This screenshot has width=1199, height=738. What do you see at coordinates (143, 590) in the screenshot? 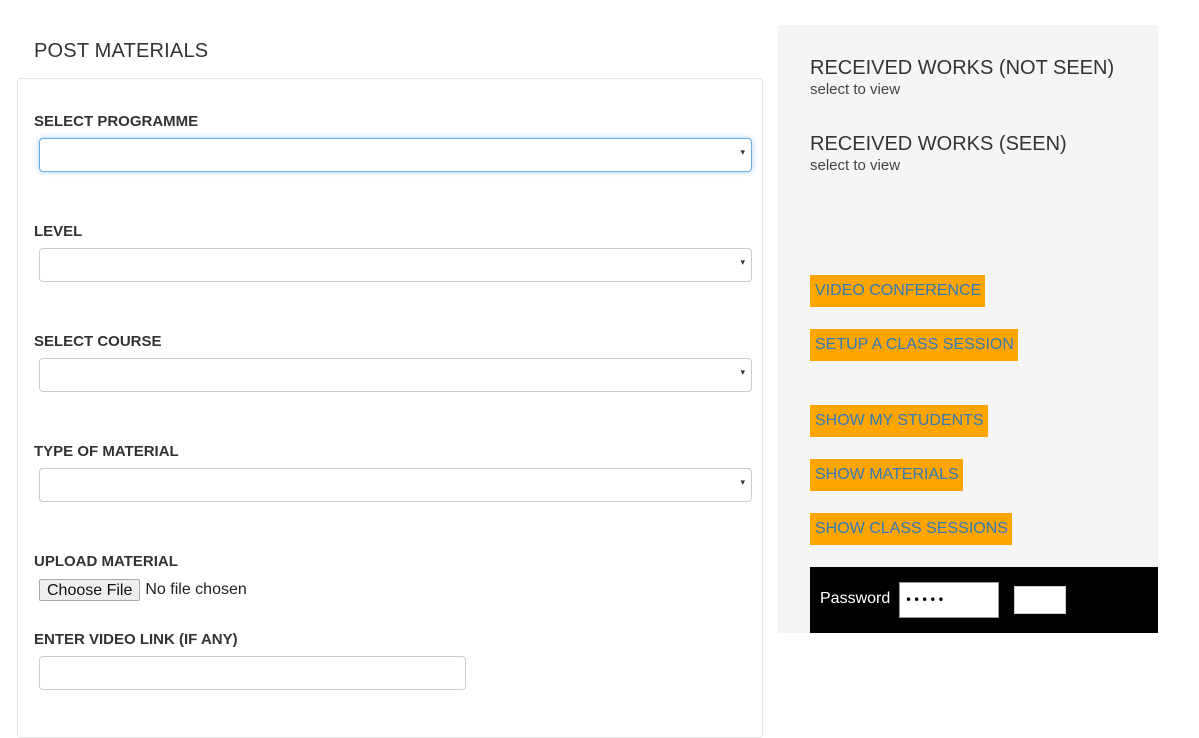
I see `file-upload-row: Choose File No file chosen` at bounding box center [143, 590].